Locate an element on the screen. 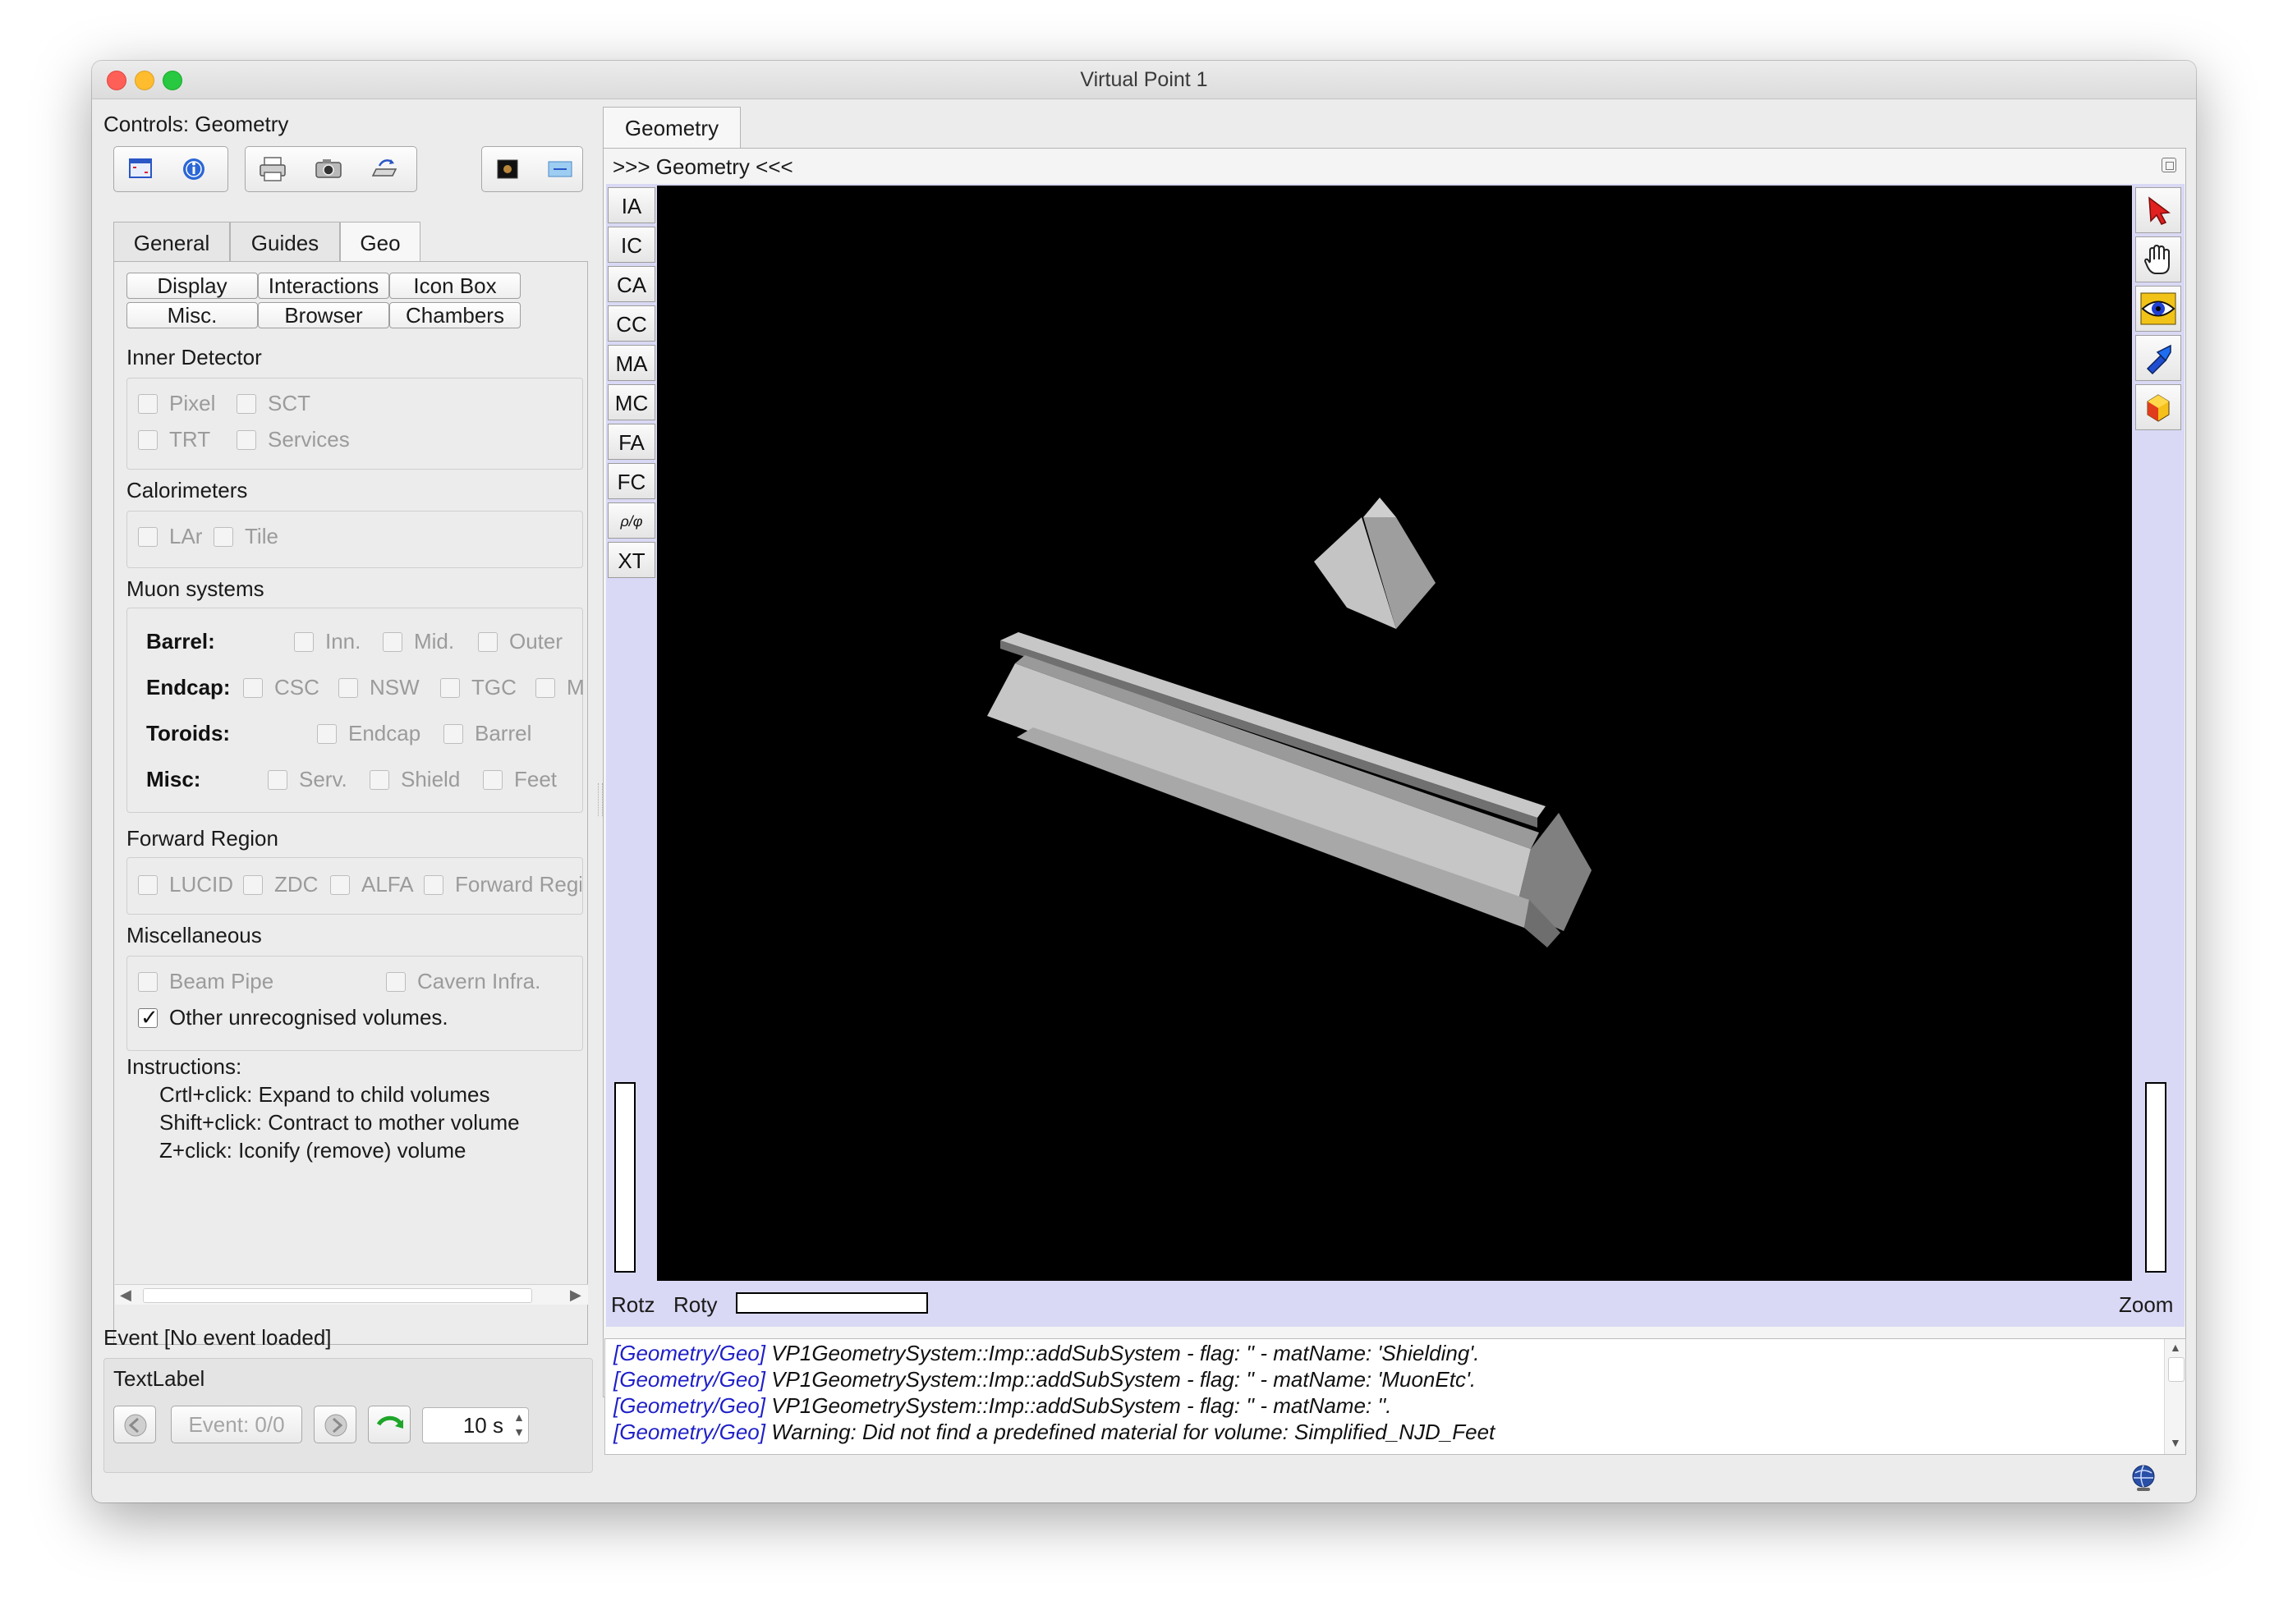  eye-icon is located at coordinates (2158, 309).